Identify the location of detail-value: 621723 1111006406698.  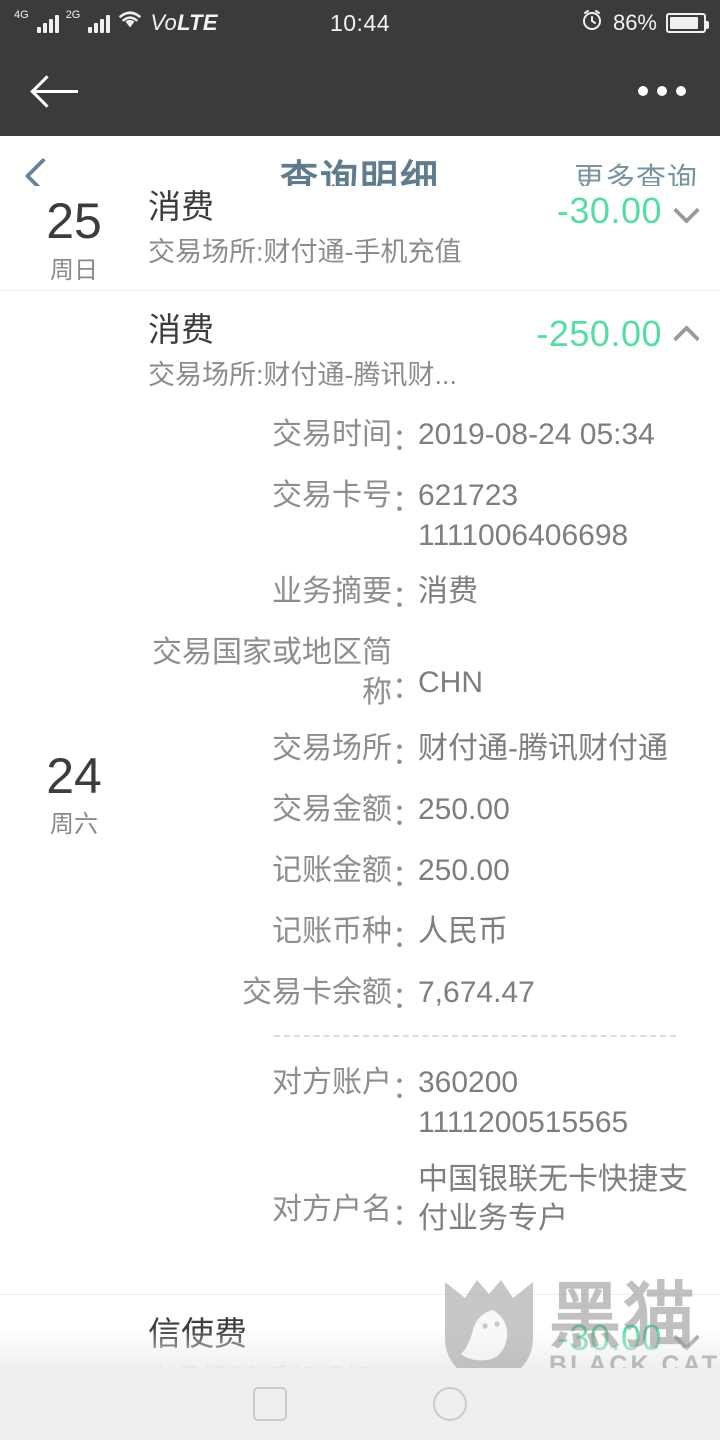
(523, 515).